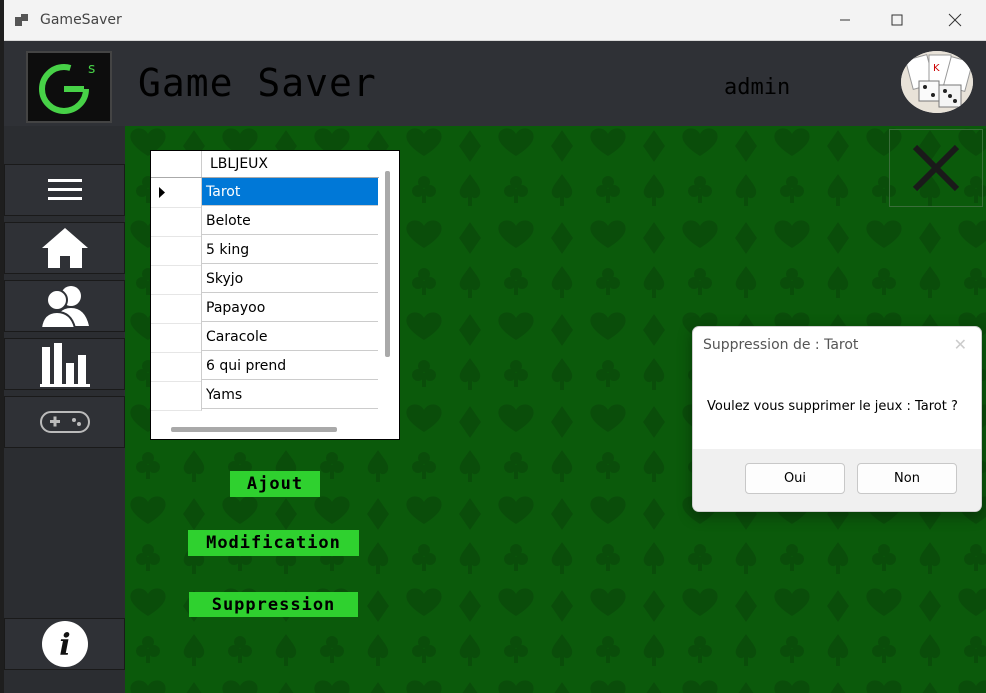 This screenshot has height=693, width=986. What do you see at coordinates (275, 484) in the screenshot?
I see `add-button: Ajout` at bounding box center [275, 484].